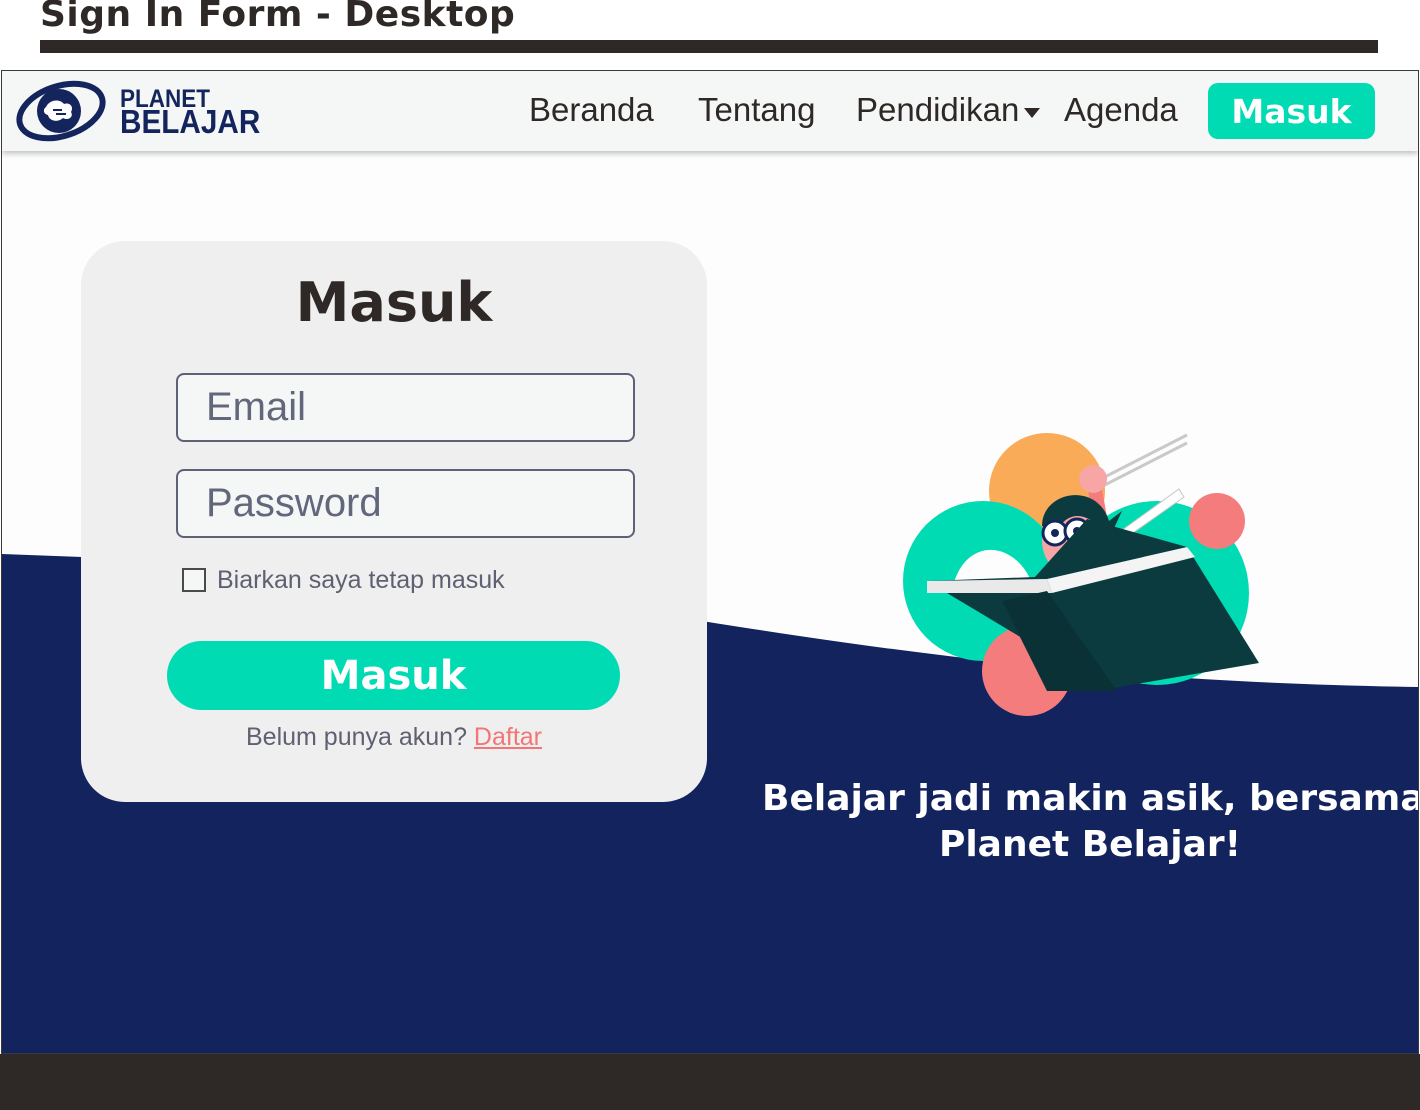  What do you see at coordinates (190, 121) in the screenshot?
I see `logo-text-belajar: BELAJAR` at bounding box center [190, 121].